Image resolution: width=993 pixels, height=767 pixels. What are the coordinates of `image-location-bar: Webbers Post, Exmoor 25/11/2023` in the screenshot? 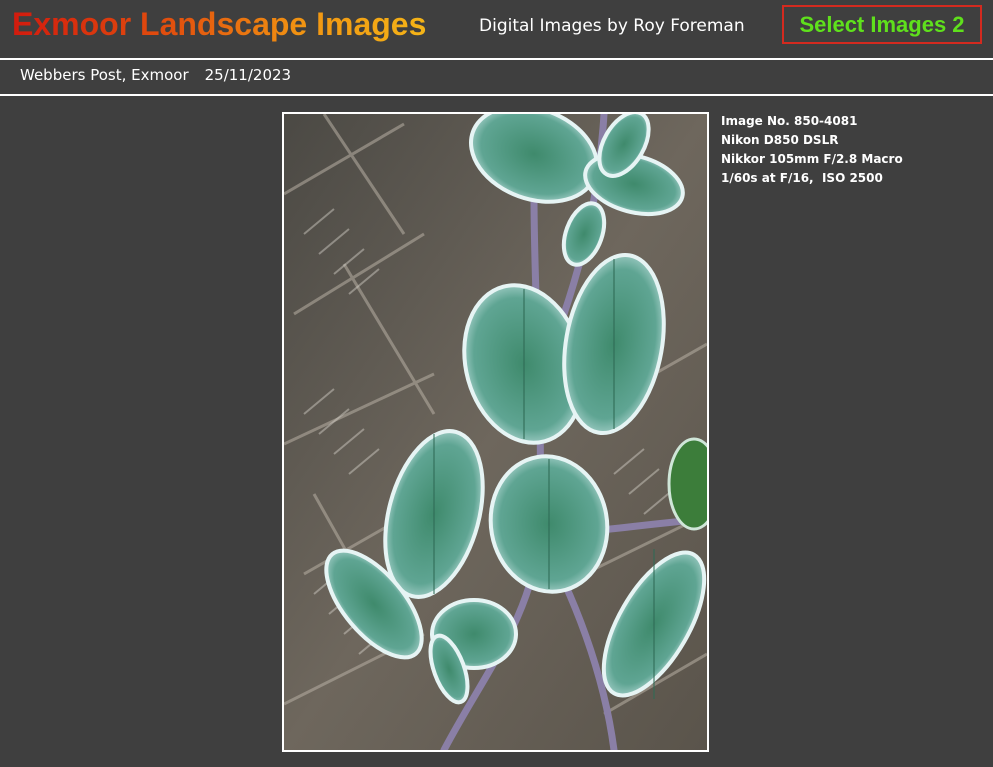 It's located at (155, 75).